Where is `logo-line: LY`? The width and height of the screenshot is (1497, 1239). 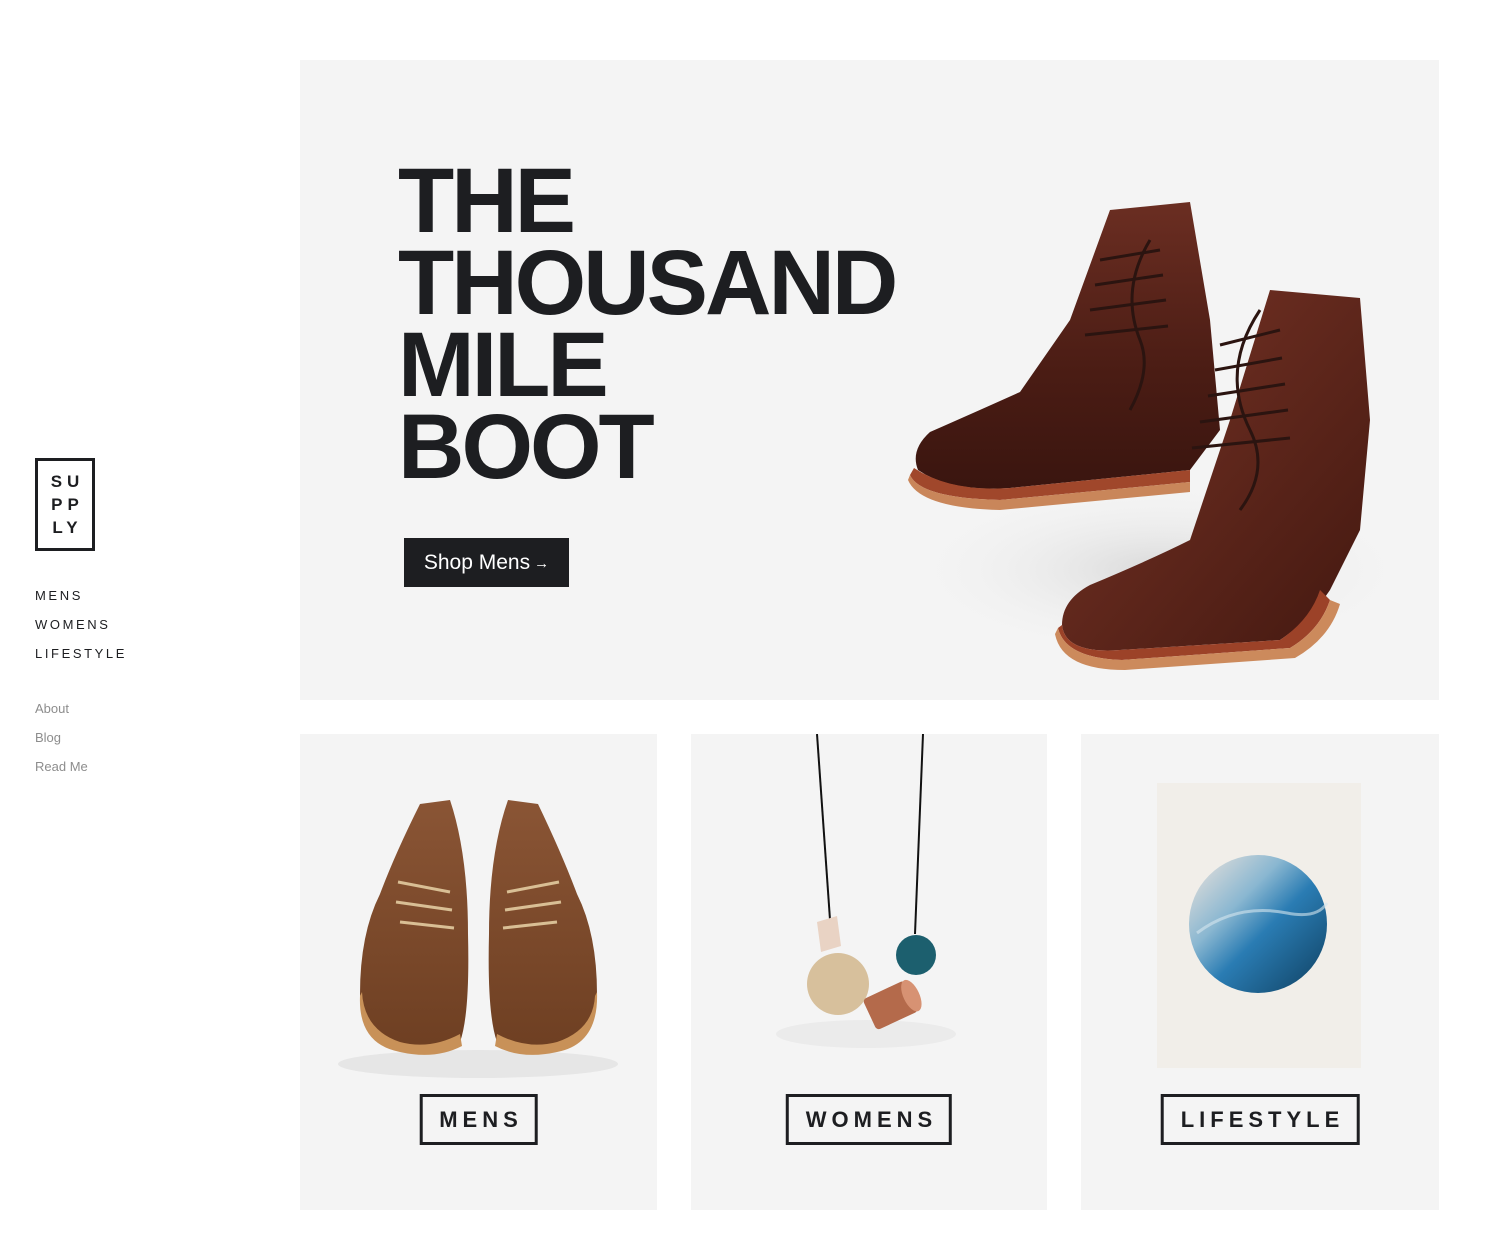
logo-line: LY is located at coordinates (67, 527).